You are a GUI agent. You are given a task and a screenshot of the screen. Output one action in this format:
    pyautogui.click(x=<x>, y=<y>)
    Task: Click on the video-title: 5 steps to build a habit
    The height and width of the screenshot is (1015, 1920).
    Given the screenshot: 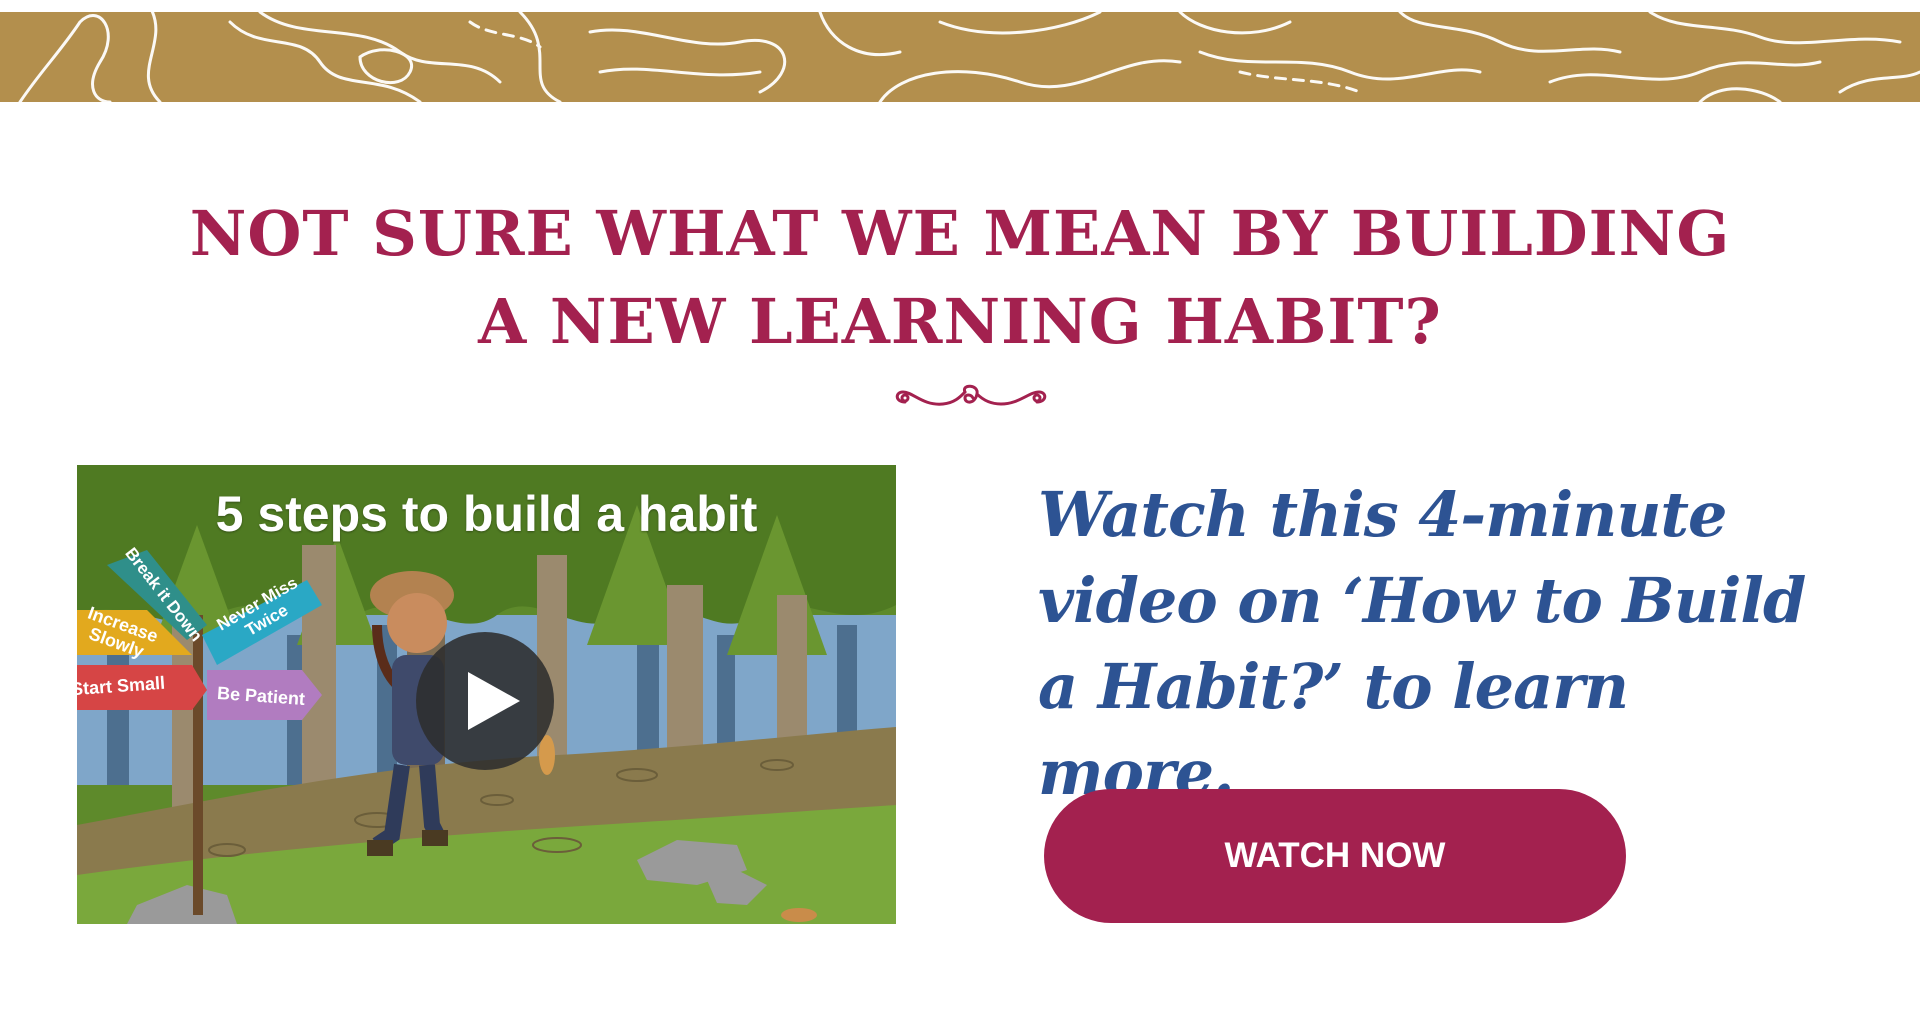 What is the action you would take?
    pyautogui.click(x=486, y=514)
    